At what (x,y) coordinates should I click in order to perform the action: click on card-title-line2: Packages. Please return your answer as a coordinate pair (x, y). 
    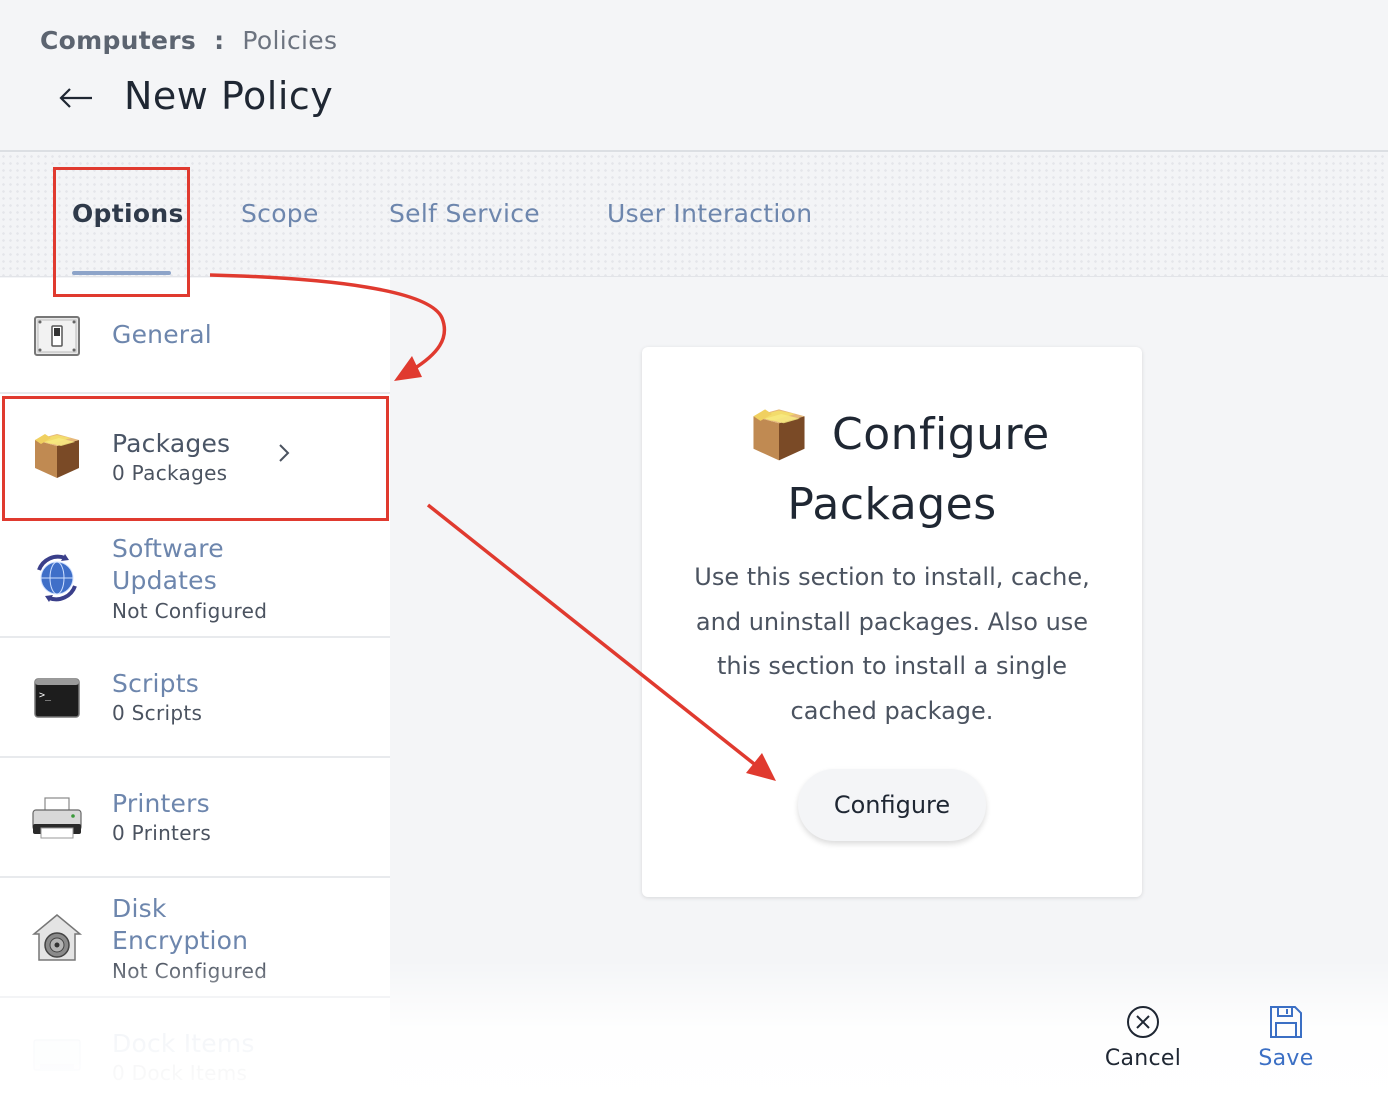
    Looking at the image, I should click on (892, 504).